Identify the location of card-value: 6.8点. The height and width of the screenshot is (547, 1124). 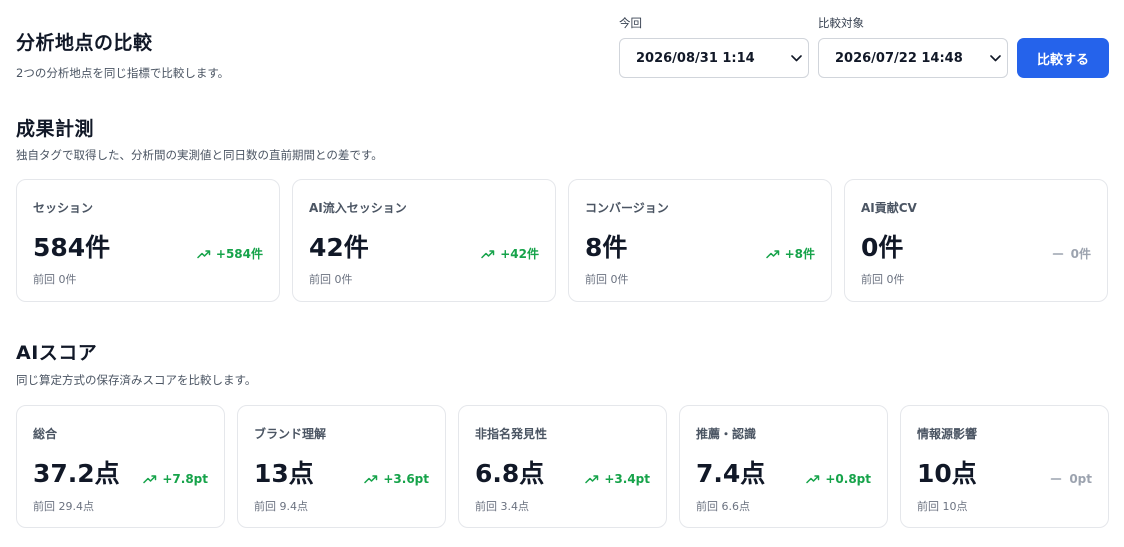
(510, 473).